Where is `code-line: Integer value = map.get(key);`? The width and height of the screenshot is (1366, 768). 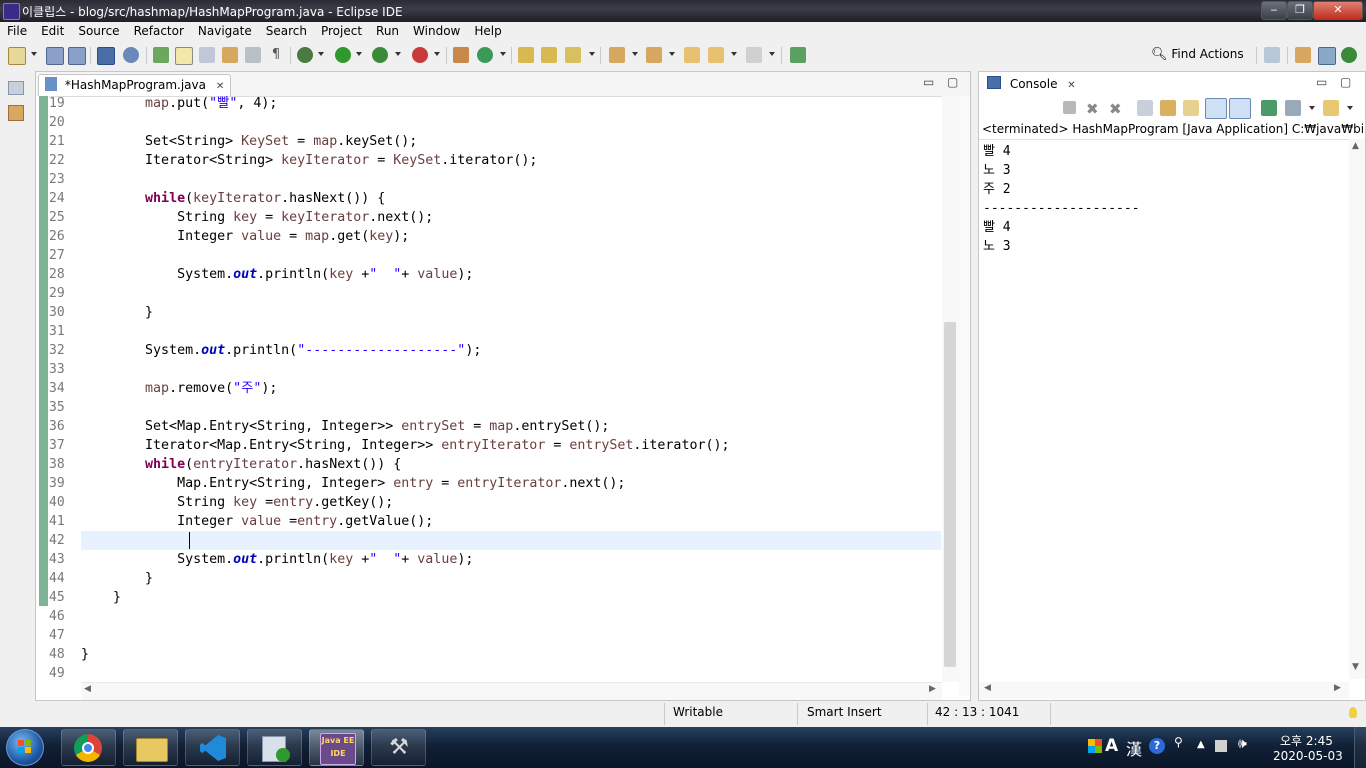
code-line: Integer value = map.get(key); is located at coordinates (511, 236).